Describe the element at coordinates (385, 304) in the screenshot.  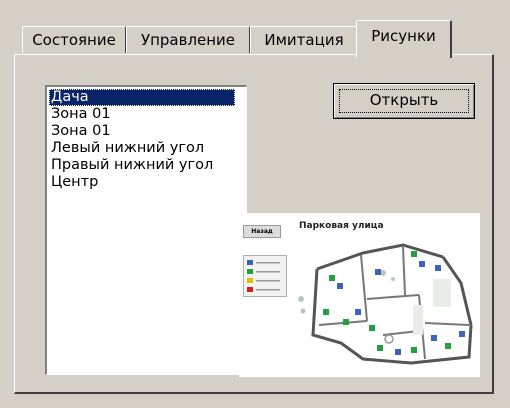
I see `floor-plan-image` at that location.